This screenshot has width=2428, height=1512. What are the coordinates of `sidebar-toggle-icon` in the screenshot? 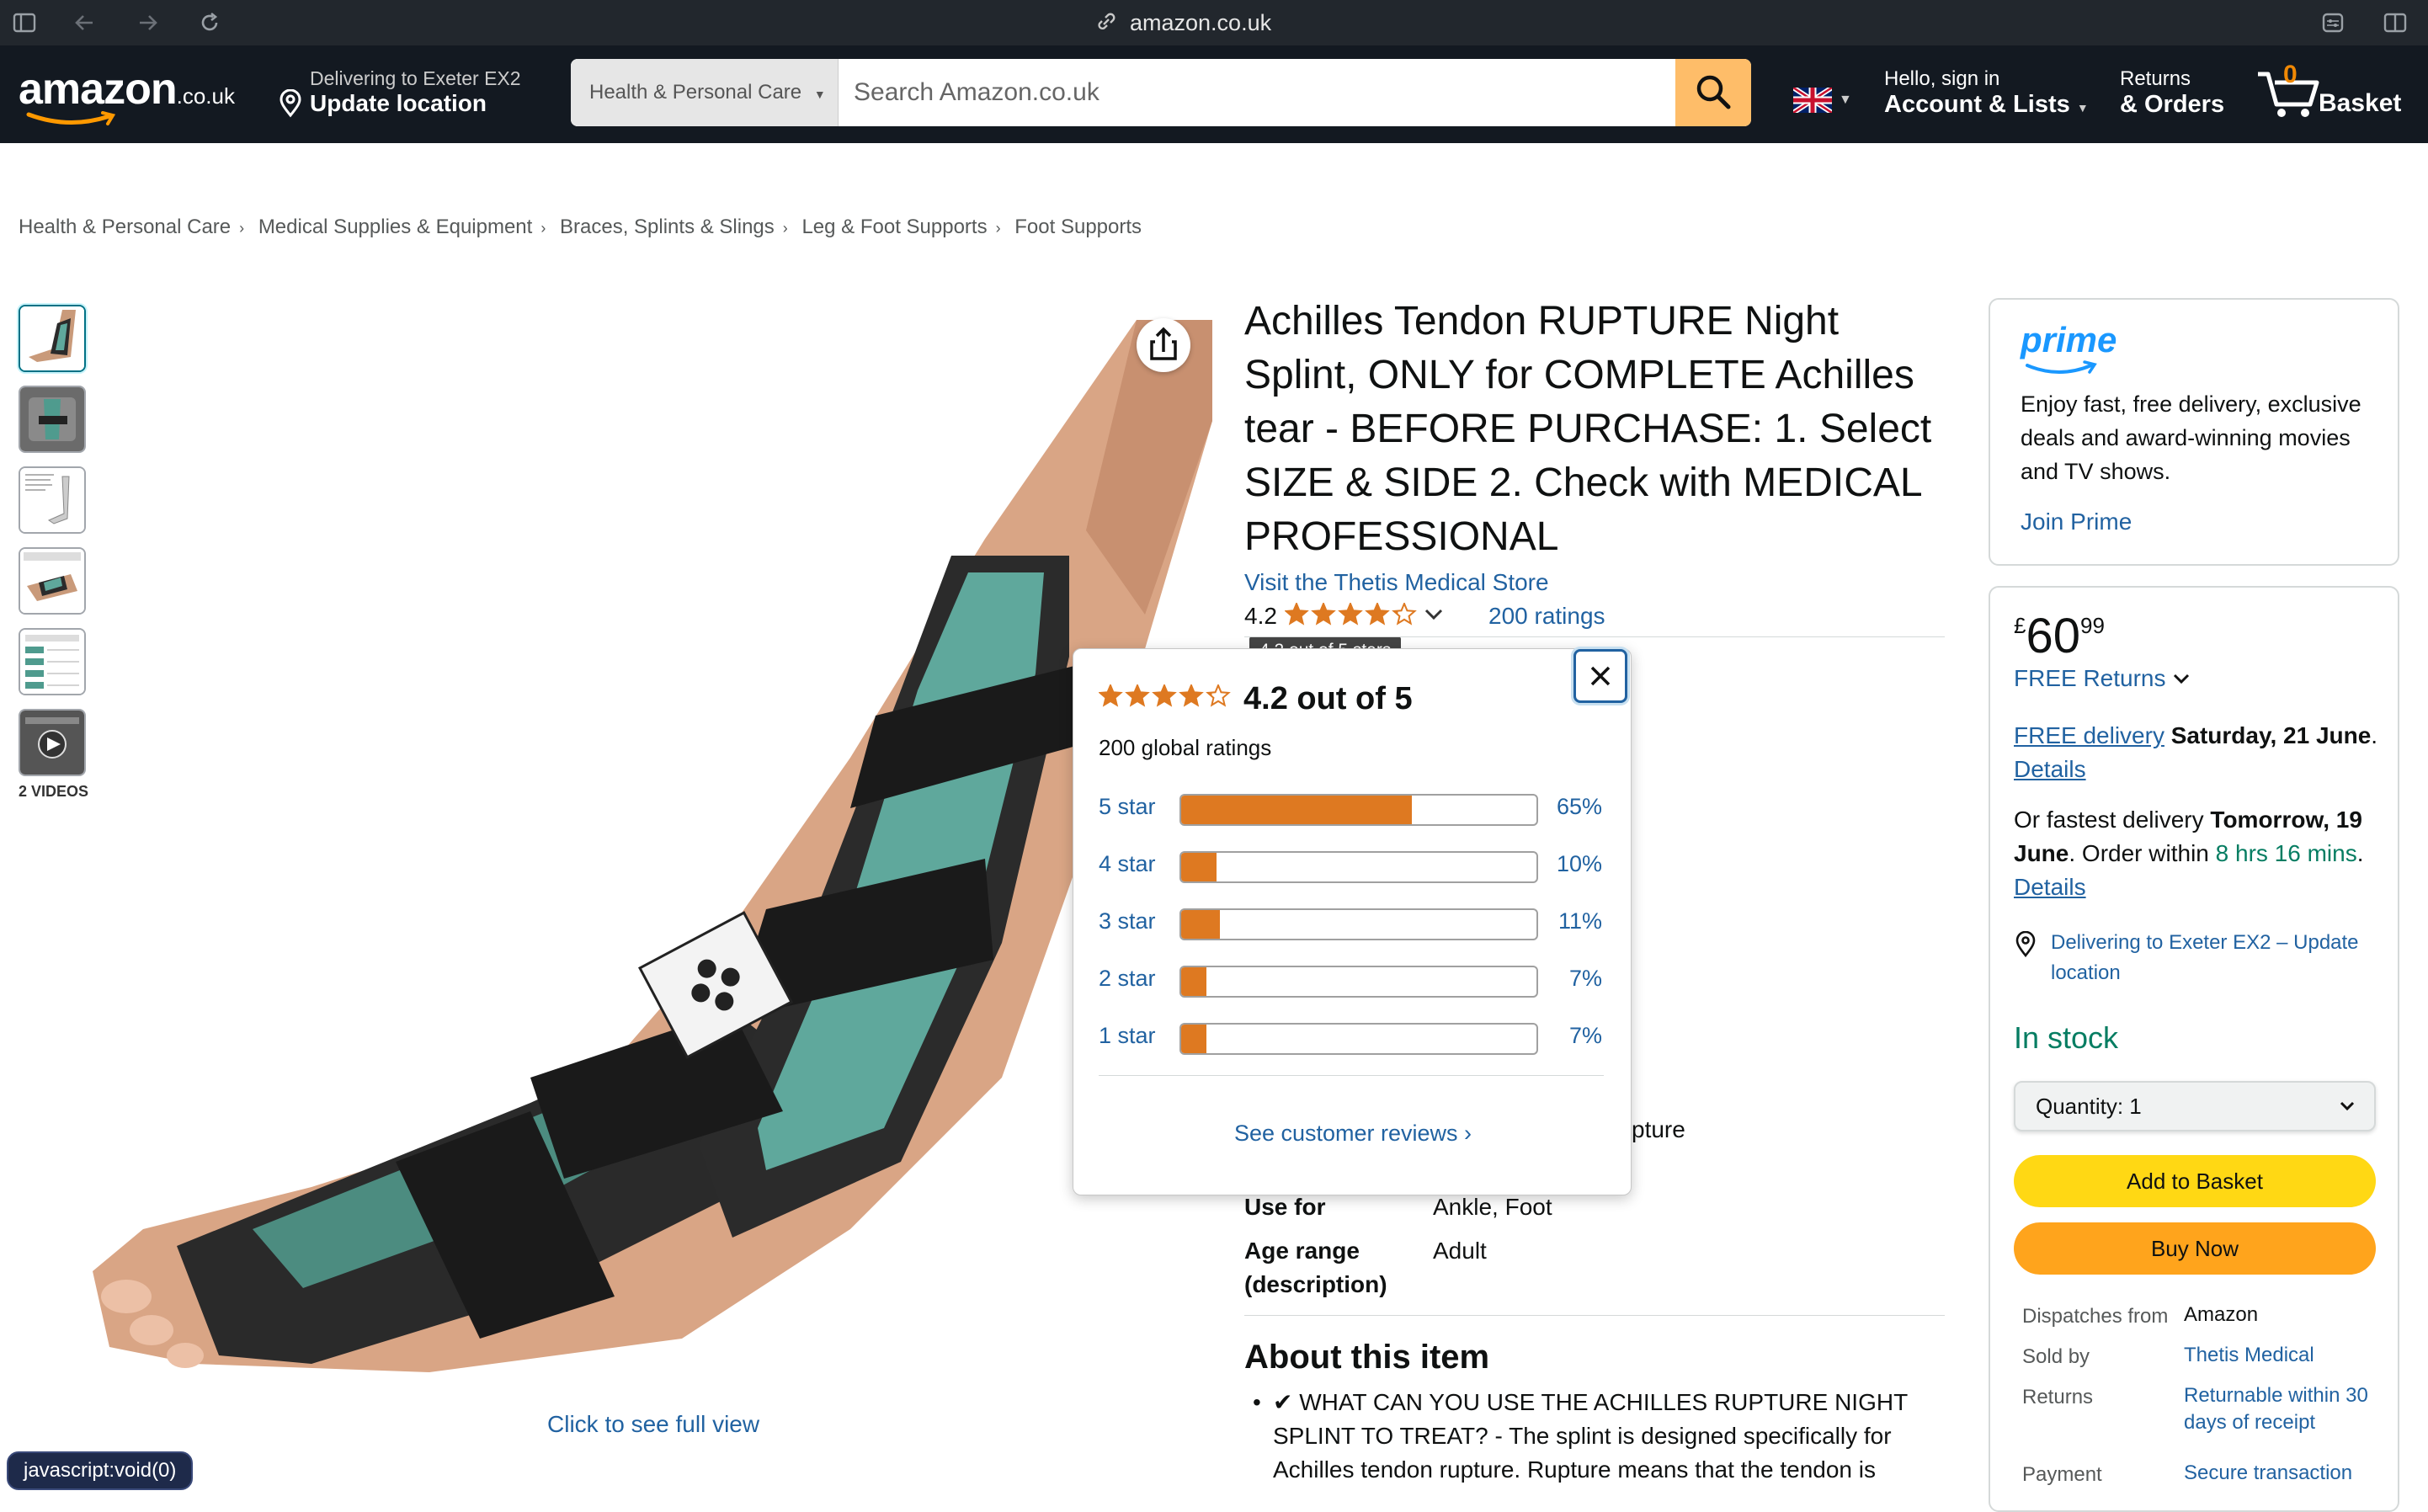 It's located at (24, 23).